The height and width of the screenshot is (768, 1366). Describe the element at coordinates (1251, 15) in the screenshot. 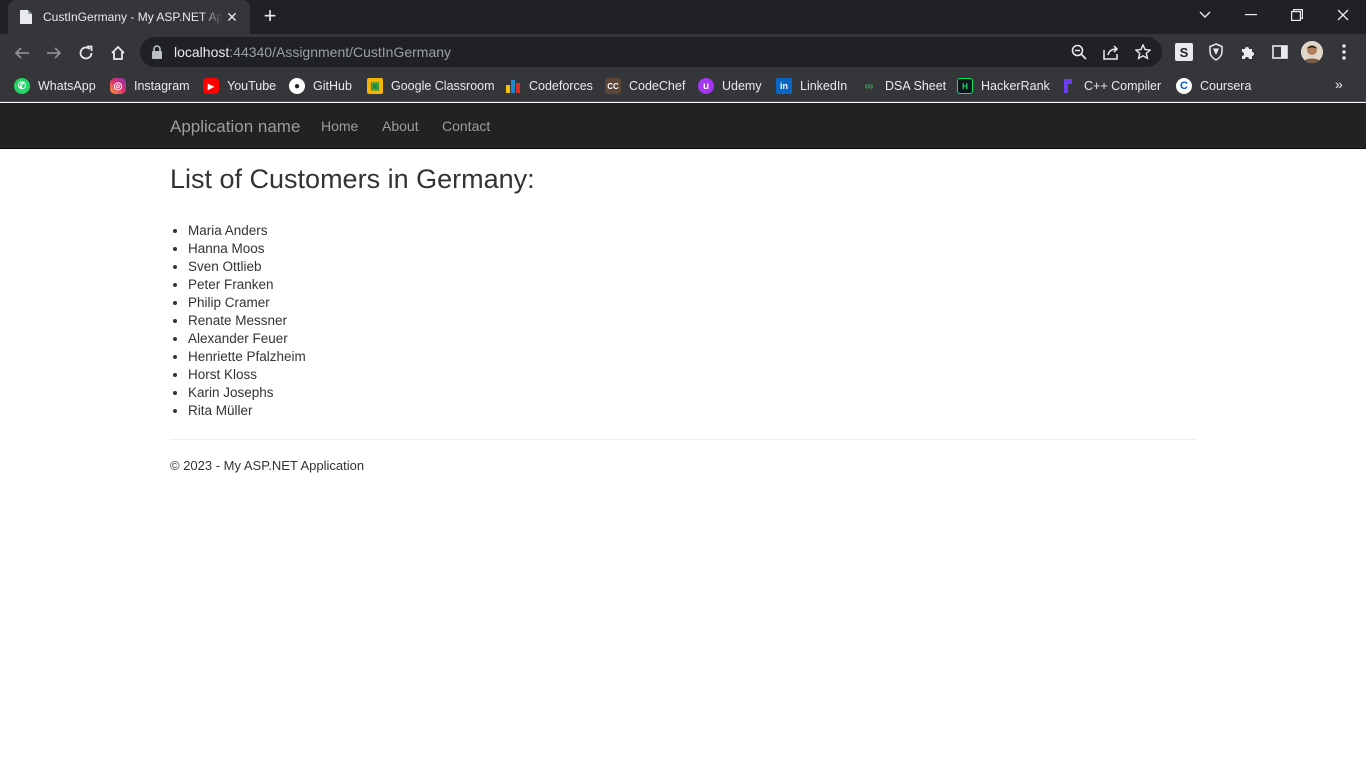

I see `minimize-icon` at that location.